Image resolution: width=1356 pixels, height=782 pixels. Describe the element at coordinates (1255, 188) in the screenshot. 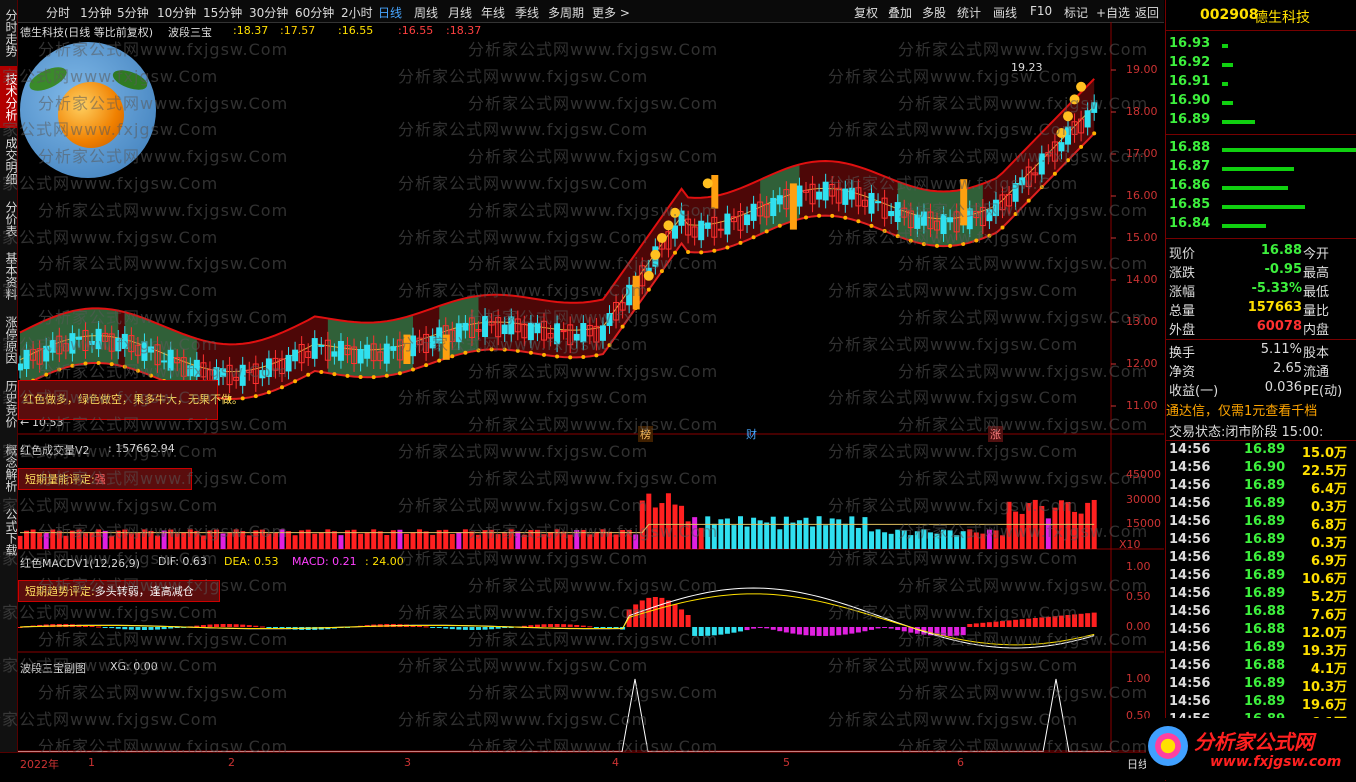

I see `bid-volume-bar` at that location.